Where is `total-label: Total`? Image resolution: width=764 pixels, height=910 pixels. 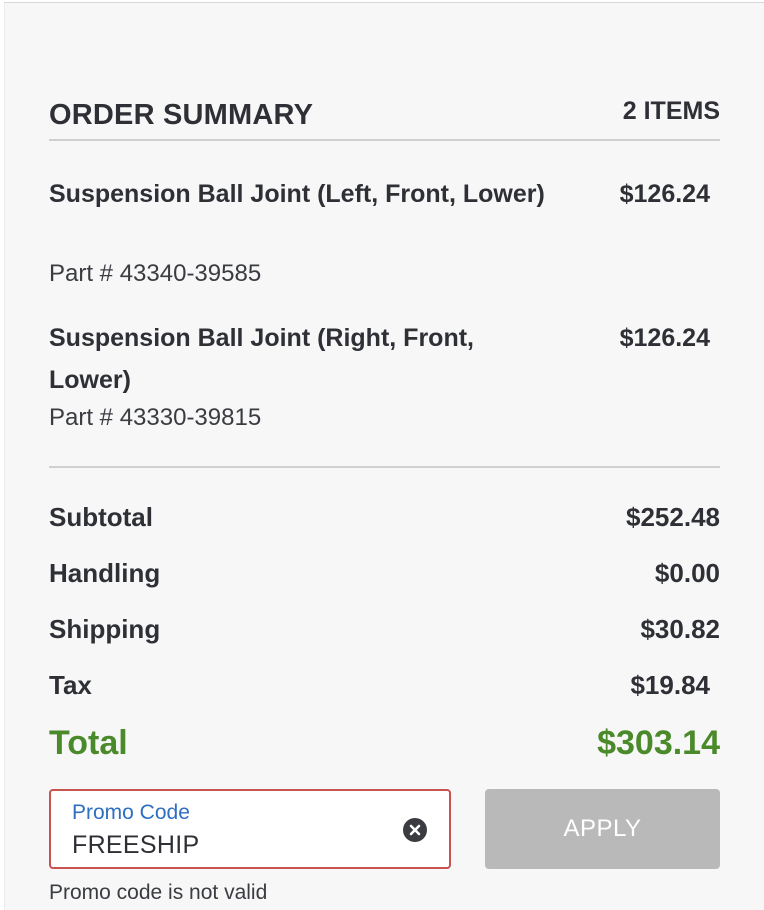 total-label: Total is located at coordinates (88, 742).